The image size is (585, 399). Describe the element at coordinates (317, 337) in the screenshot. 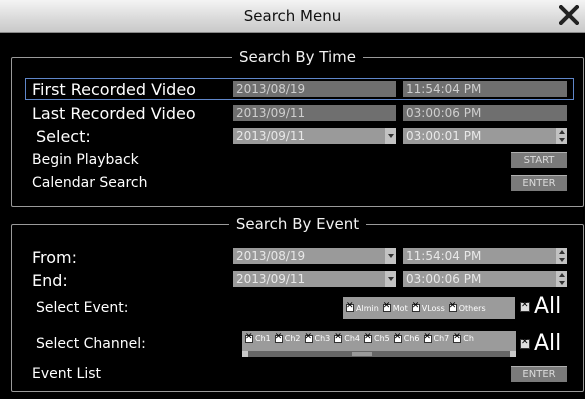

I see `channel-checkbox-ch3: Ch3` at that location.